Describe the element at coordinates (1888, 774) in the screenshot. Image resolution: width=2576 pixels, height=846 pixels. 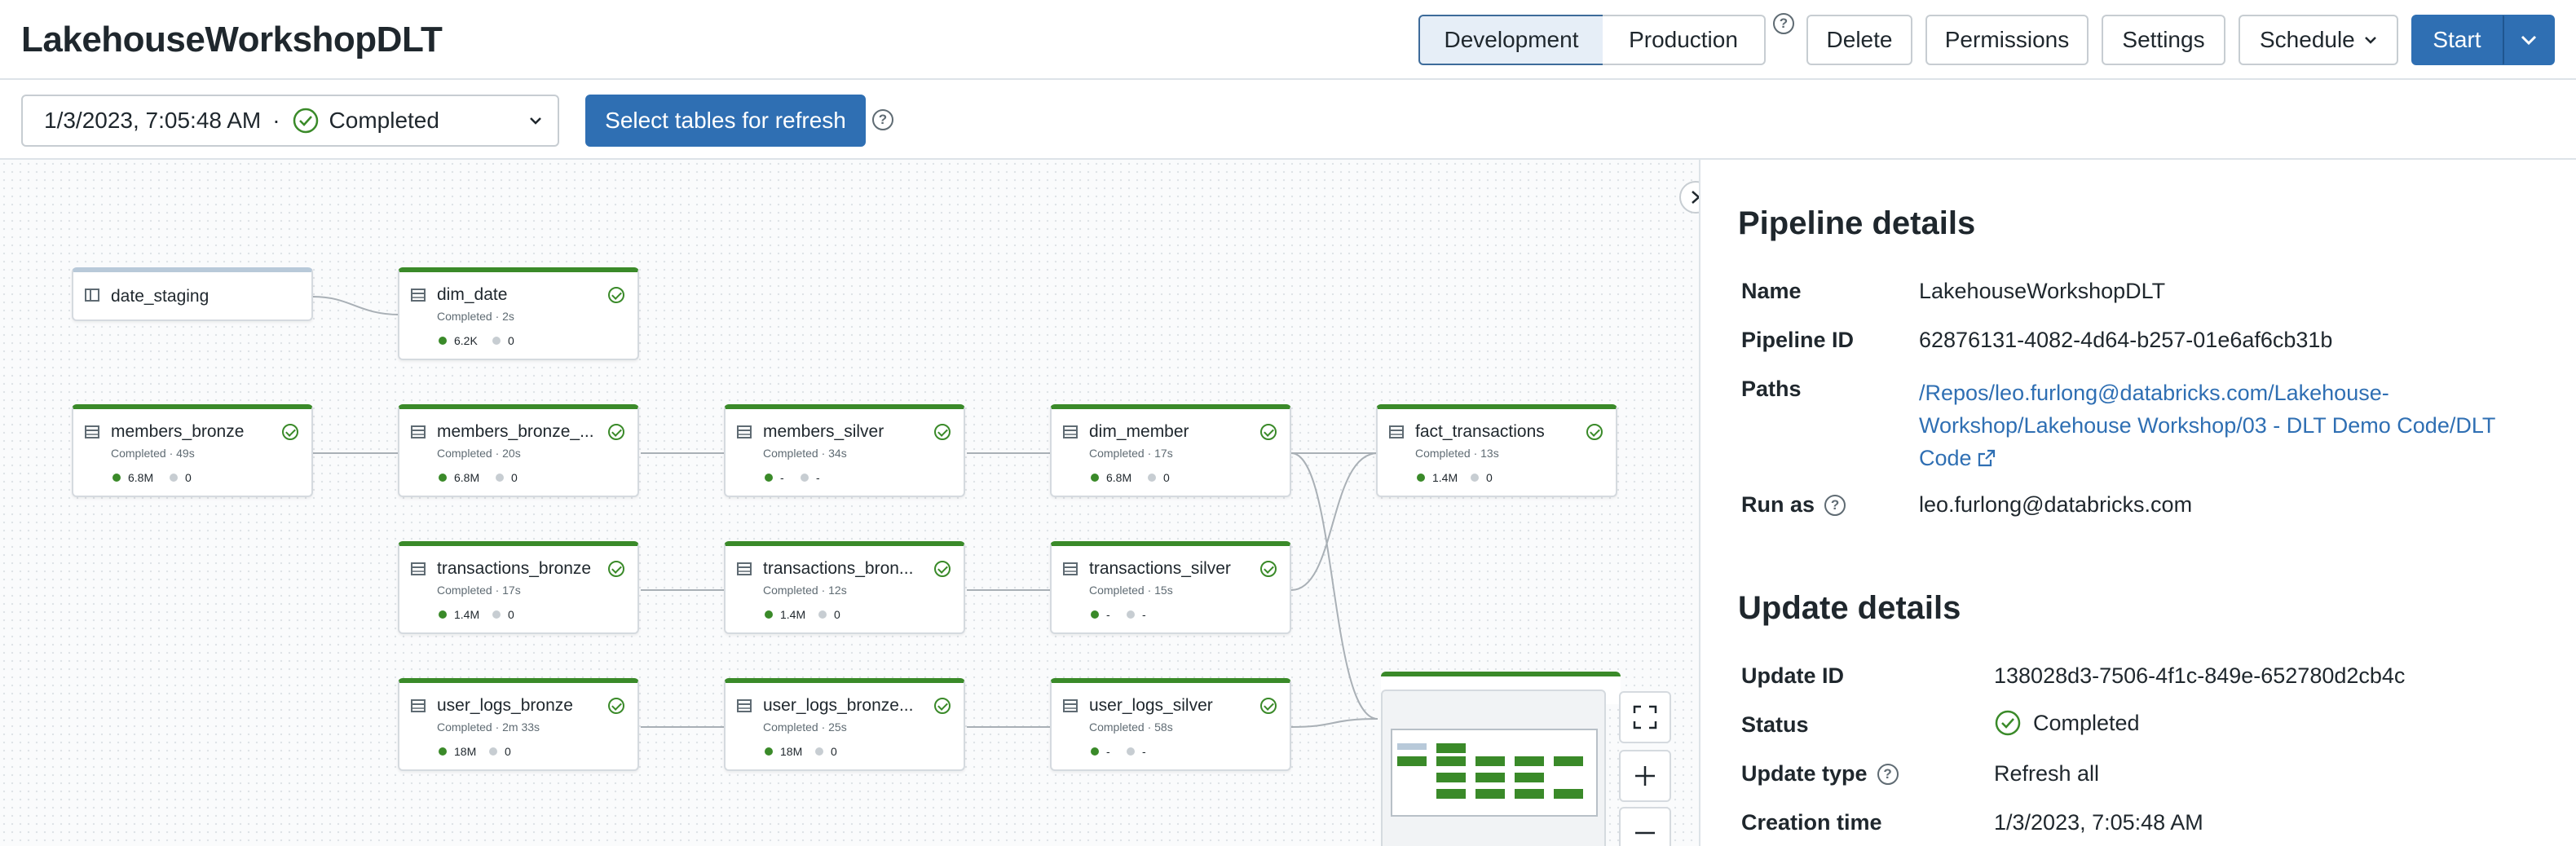
I see `update-type-help-icon: ?` at that location.